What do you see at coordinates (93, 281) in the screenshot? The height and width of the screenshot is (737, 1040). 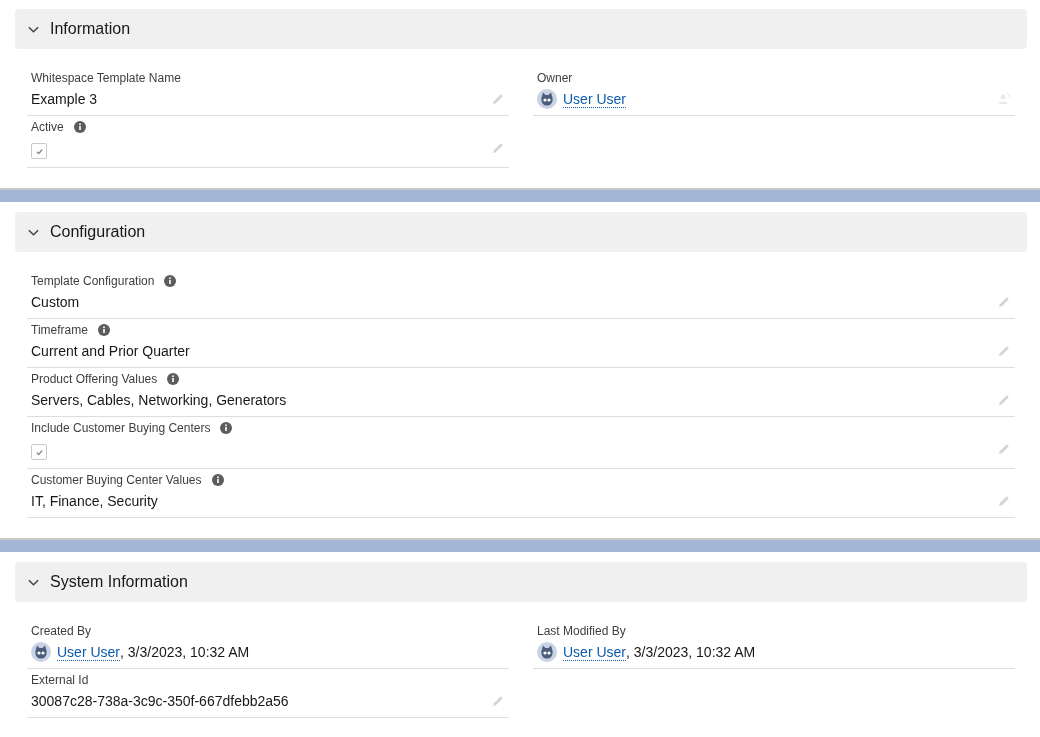 I see `field-label: Template Configuration` at bounding box center [93, 281].